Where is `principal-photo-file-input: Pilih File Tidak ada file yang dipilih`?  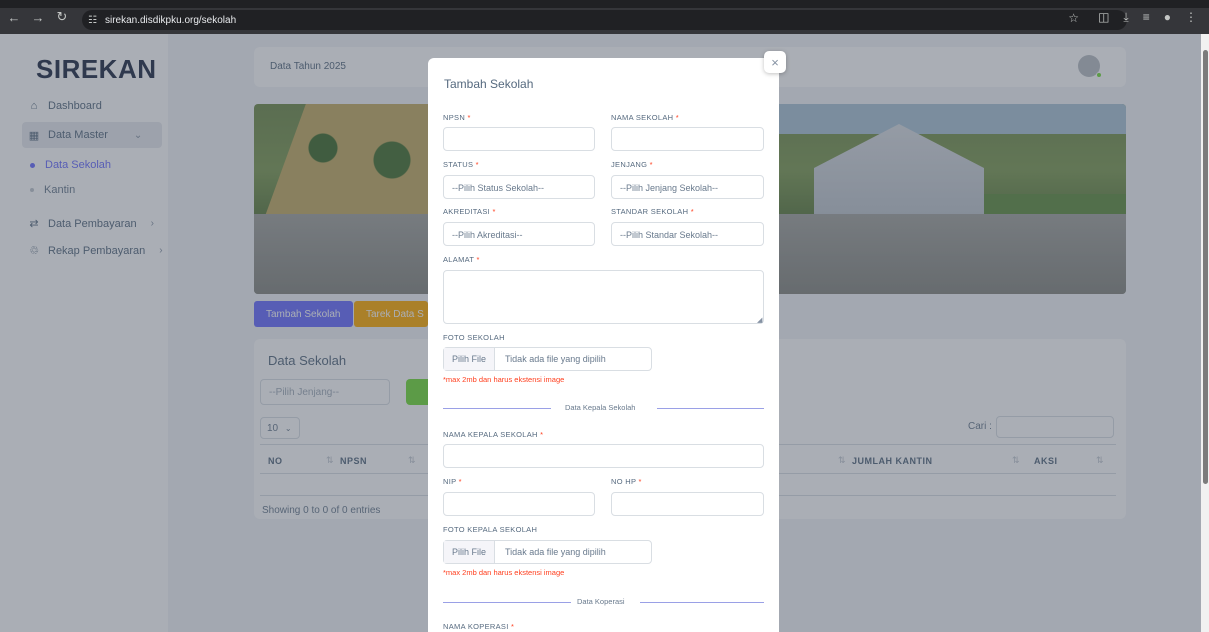
principal-photo-file-input: Pilih File Tidak ada file yang dipilih is located at coordinates (547, 552).